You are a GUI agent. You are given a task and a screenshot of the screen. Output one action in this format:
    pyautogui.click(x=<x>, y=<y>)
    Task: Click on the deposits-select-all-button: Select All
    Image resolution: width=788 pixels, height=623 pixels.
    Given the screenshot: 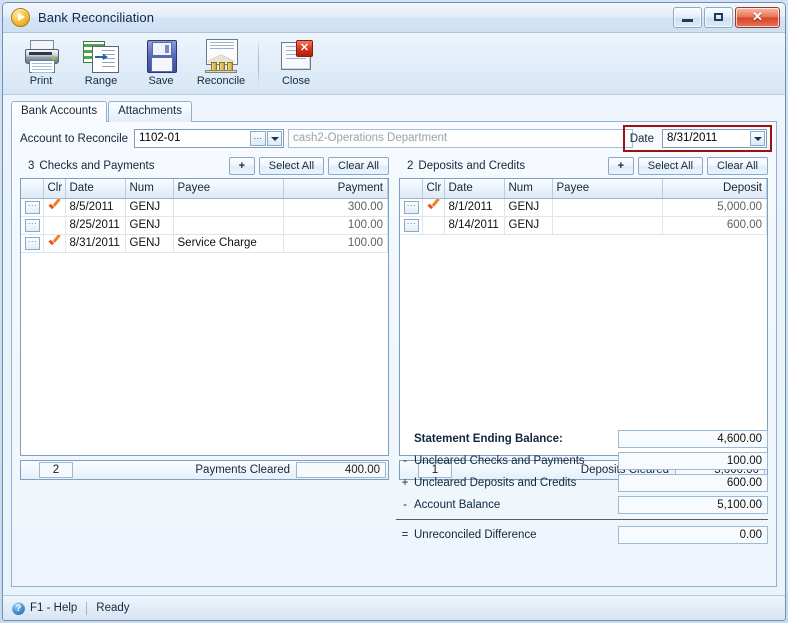 What is the action you would take?
    pyautogui.click(x=670, y=165)
    